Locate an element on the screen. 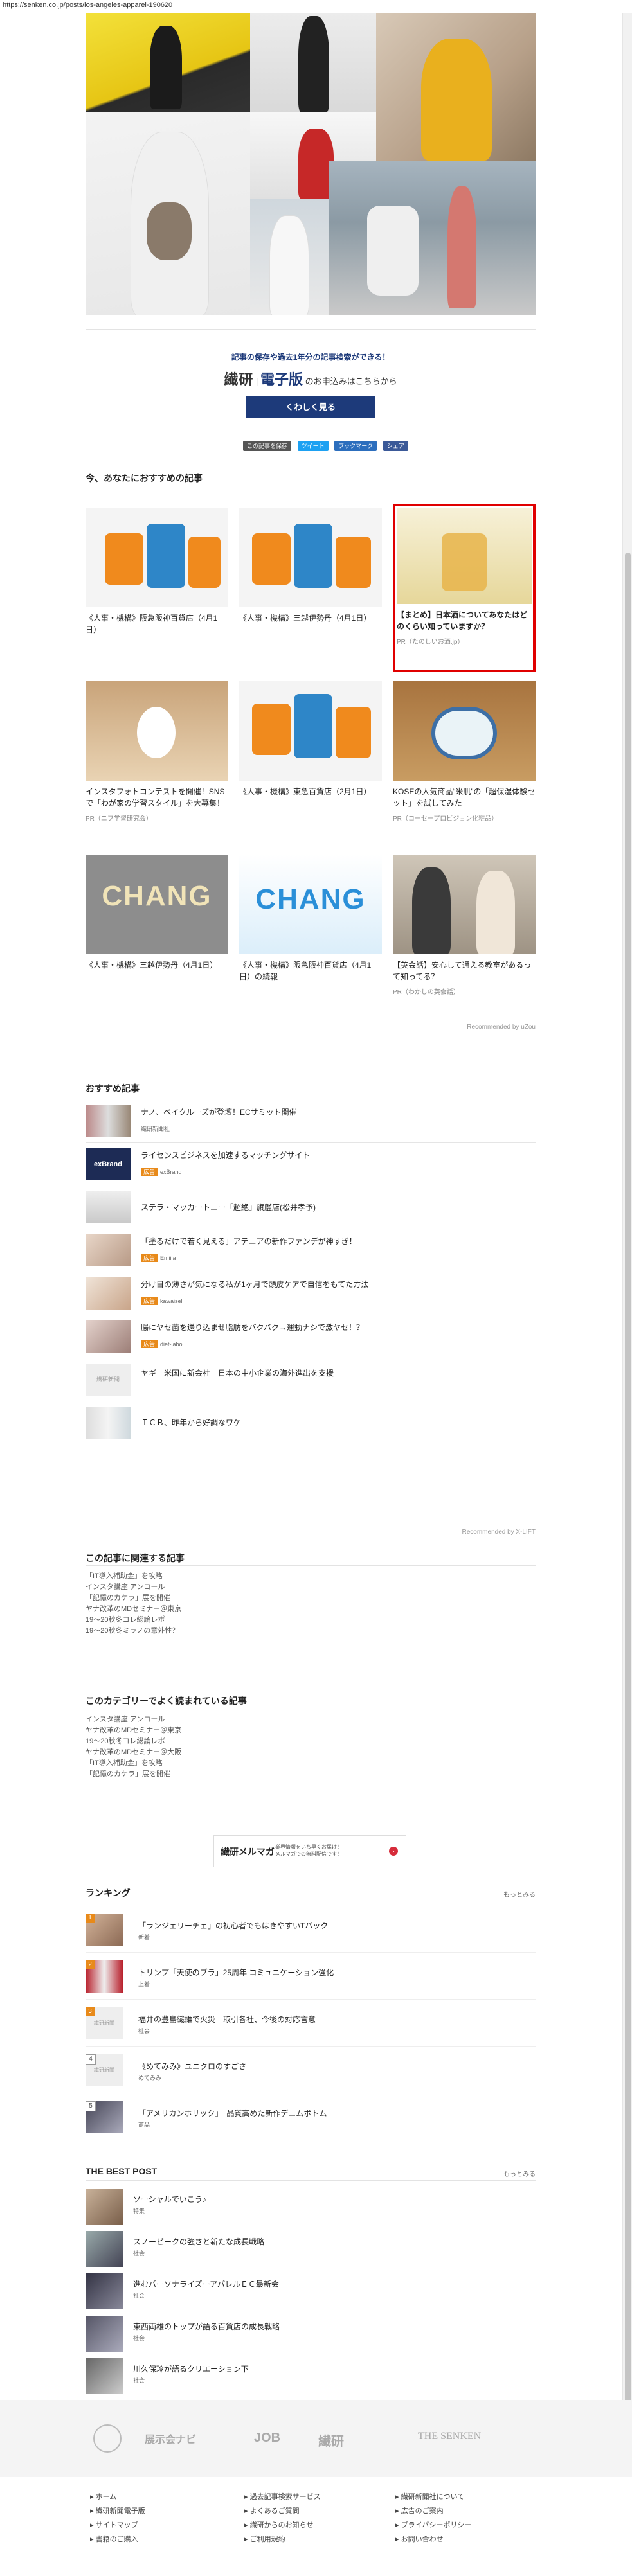 The image size is (632, 2576). category-link: 「記憶のカケラ」展を開催 is located at coordinates (311, 1775).